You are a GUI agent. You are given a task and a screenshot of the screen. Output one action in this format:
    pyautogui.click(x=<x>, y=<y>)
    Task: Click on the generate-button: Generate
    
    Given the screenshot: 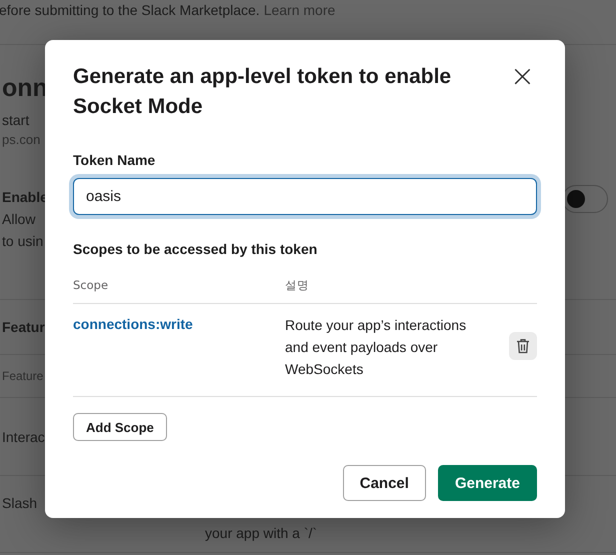 What is the action you would take?
    pyautogui.click(x=487, y=483)
    